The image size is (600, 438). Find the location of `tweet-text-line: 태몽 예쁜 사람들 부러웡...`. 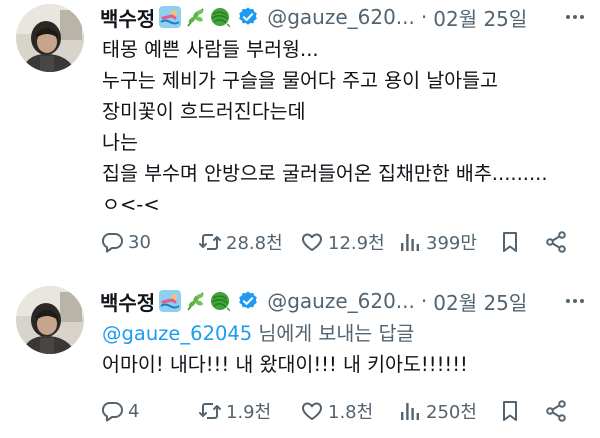

tweet-text-line: 태몽 예쁜 사람들 부러웡... is located at coordinates (210, 49).